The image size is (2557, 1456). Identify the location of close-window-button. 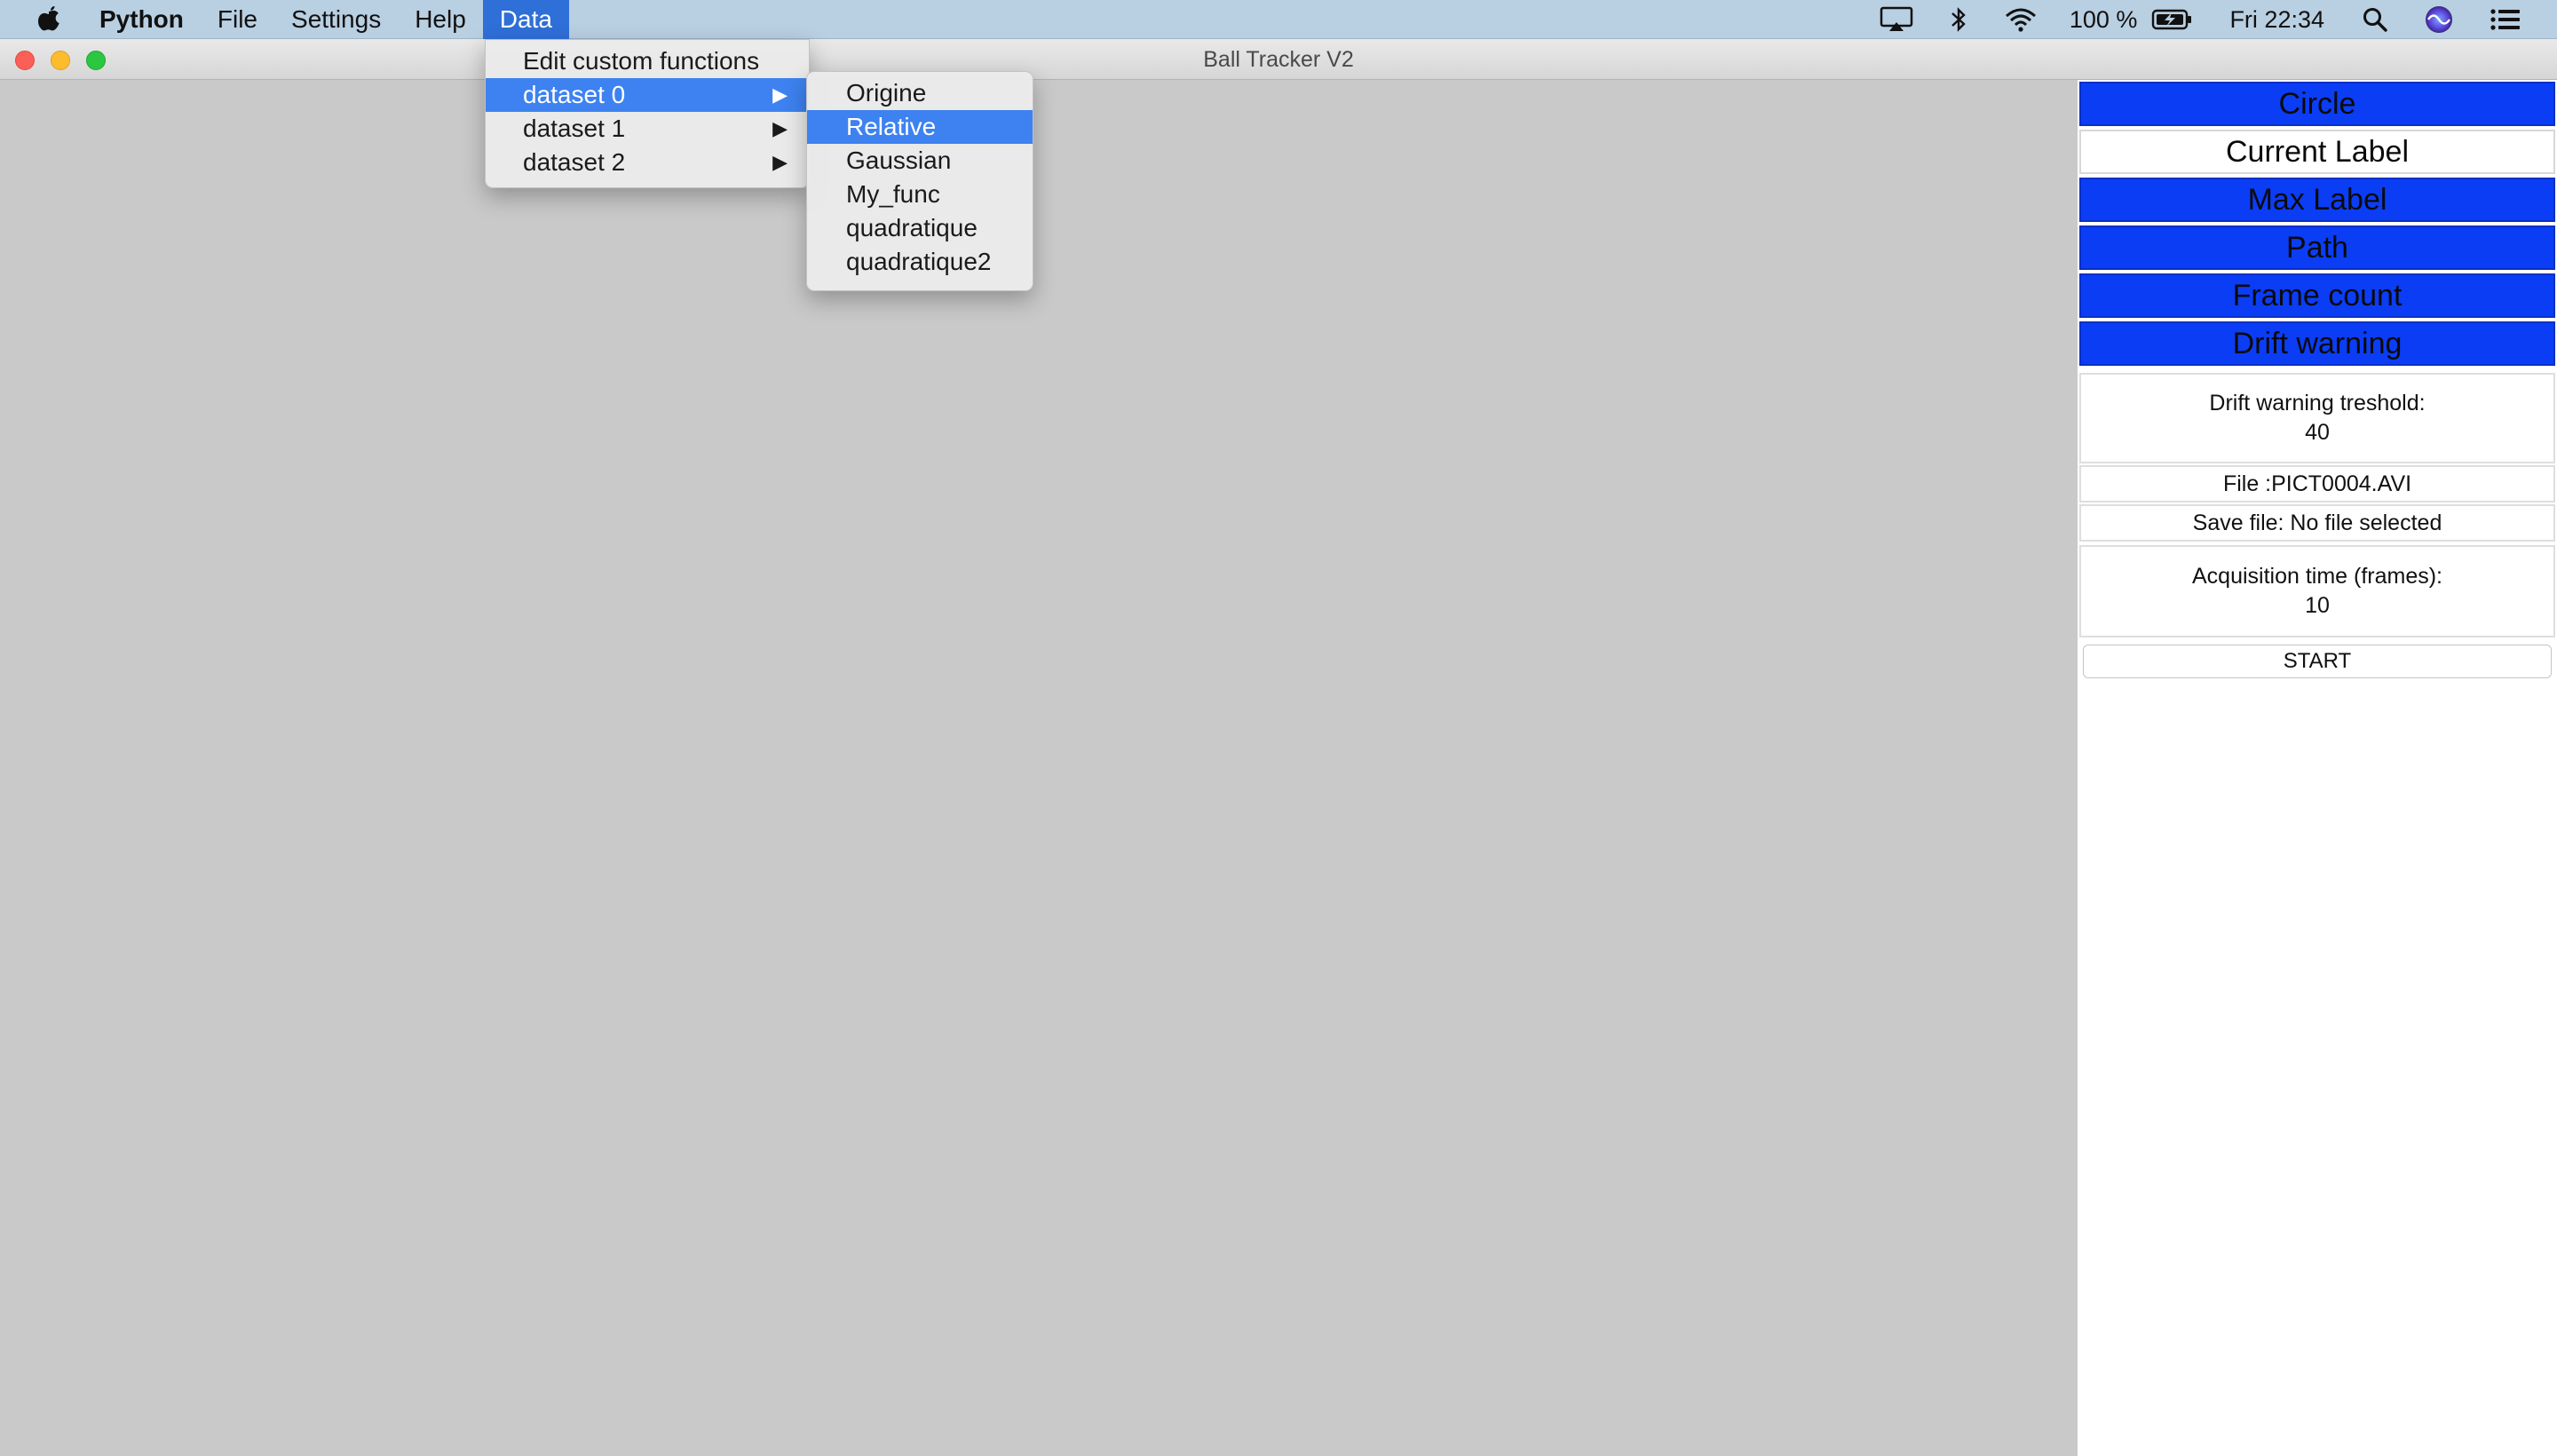
(25, 60).